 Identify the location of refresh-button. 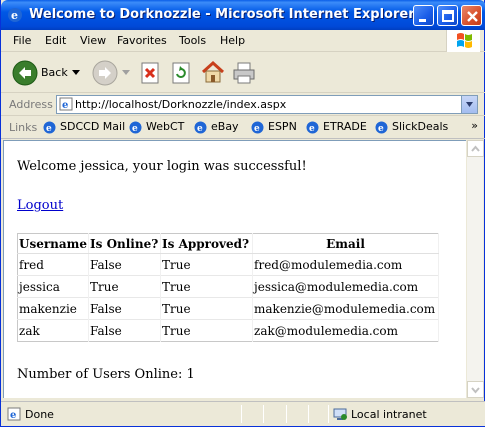
(182, 75).